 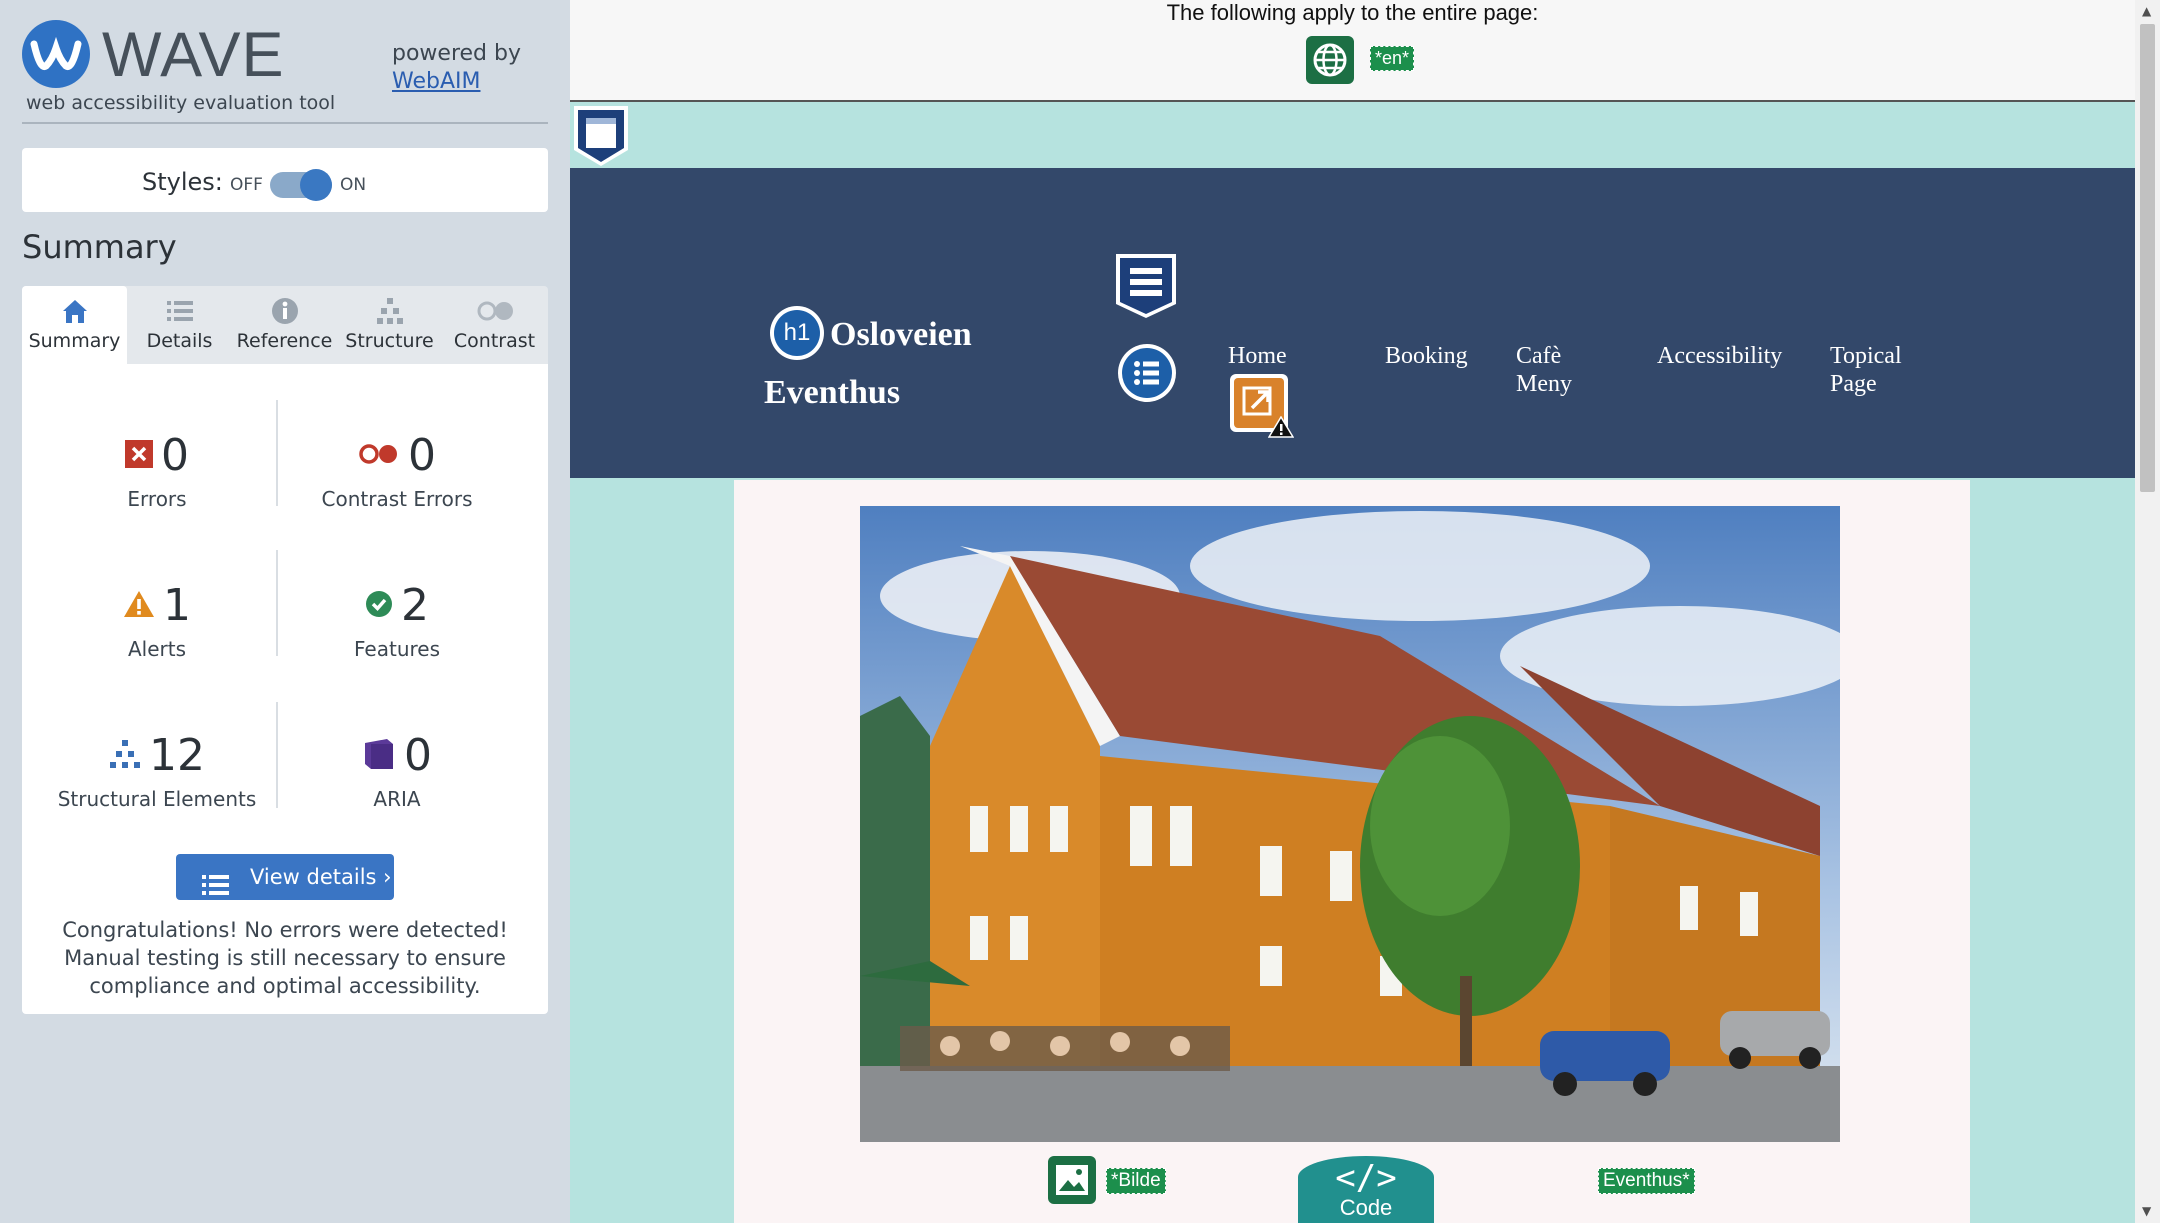 What do you see at coordinates (177, 605) in the screenshot?
I see `alerts-count: 1` at bounding box center [177, 605].